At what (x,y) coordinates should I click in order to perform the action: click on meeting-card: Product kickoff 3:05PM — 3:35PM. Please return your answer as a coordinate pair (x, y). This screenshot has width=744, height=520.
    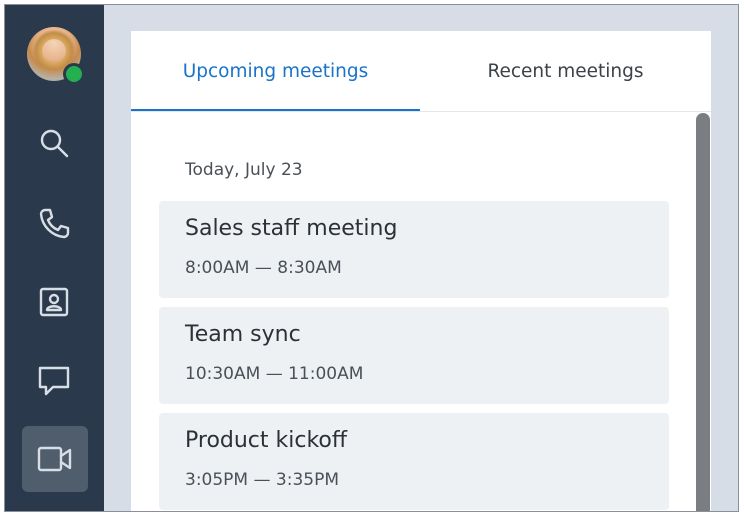
    Looking at the image, I should click on (414, 461).